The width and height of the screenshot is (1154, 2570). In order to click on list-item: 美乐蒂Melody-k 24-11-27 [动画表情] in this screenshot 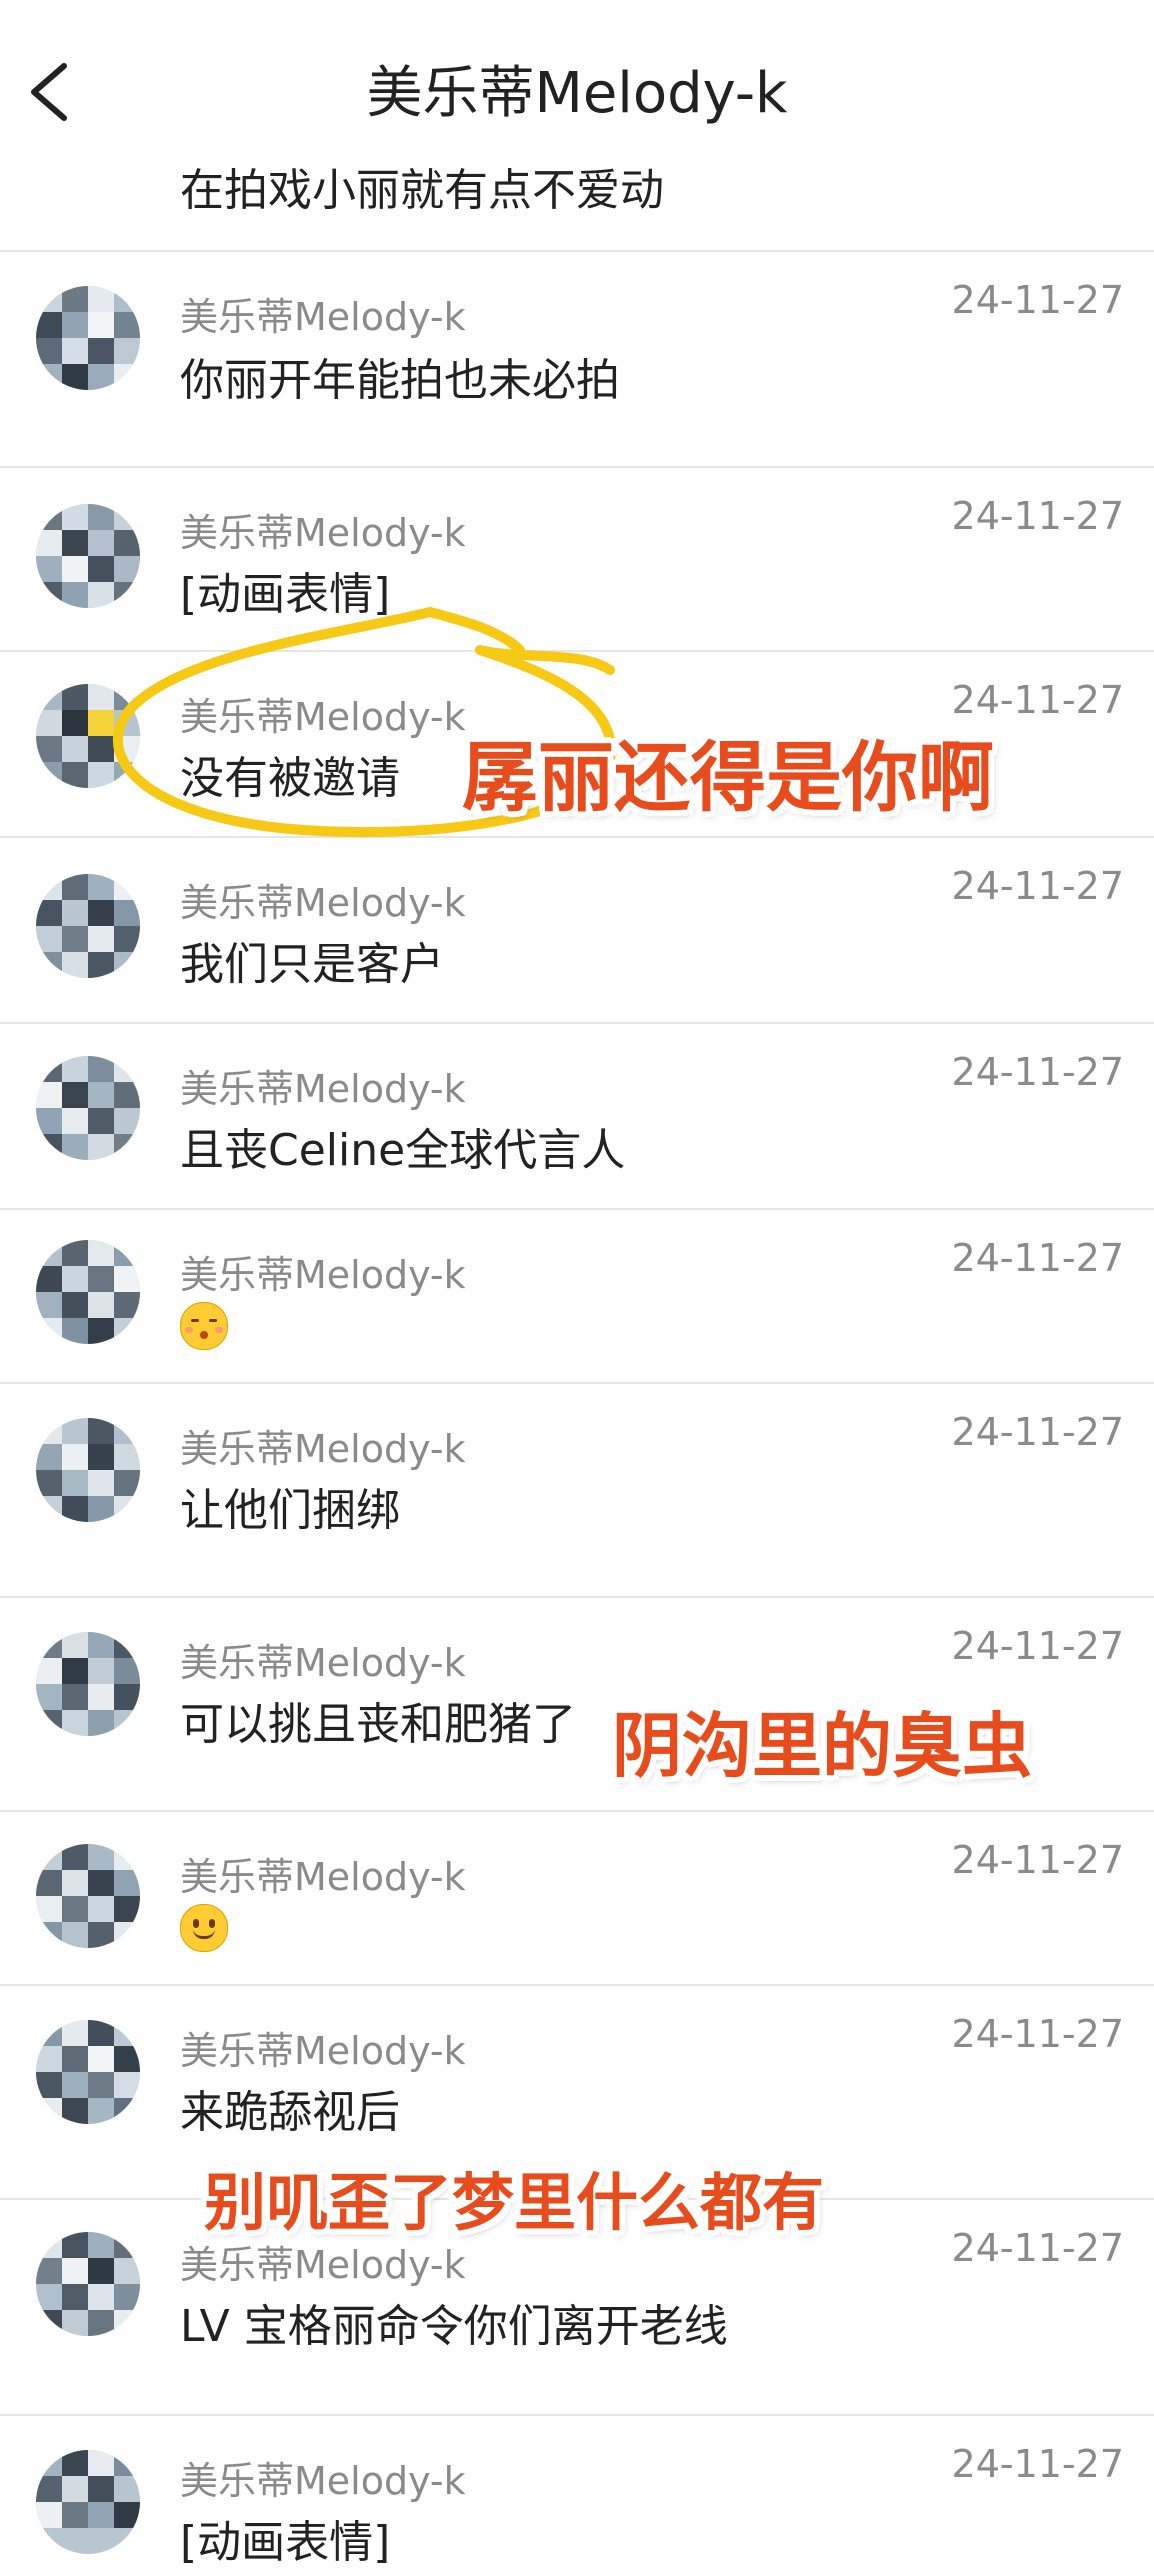, I will do `click(577, 2491)`.